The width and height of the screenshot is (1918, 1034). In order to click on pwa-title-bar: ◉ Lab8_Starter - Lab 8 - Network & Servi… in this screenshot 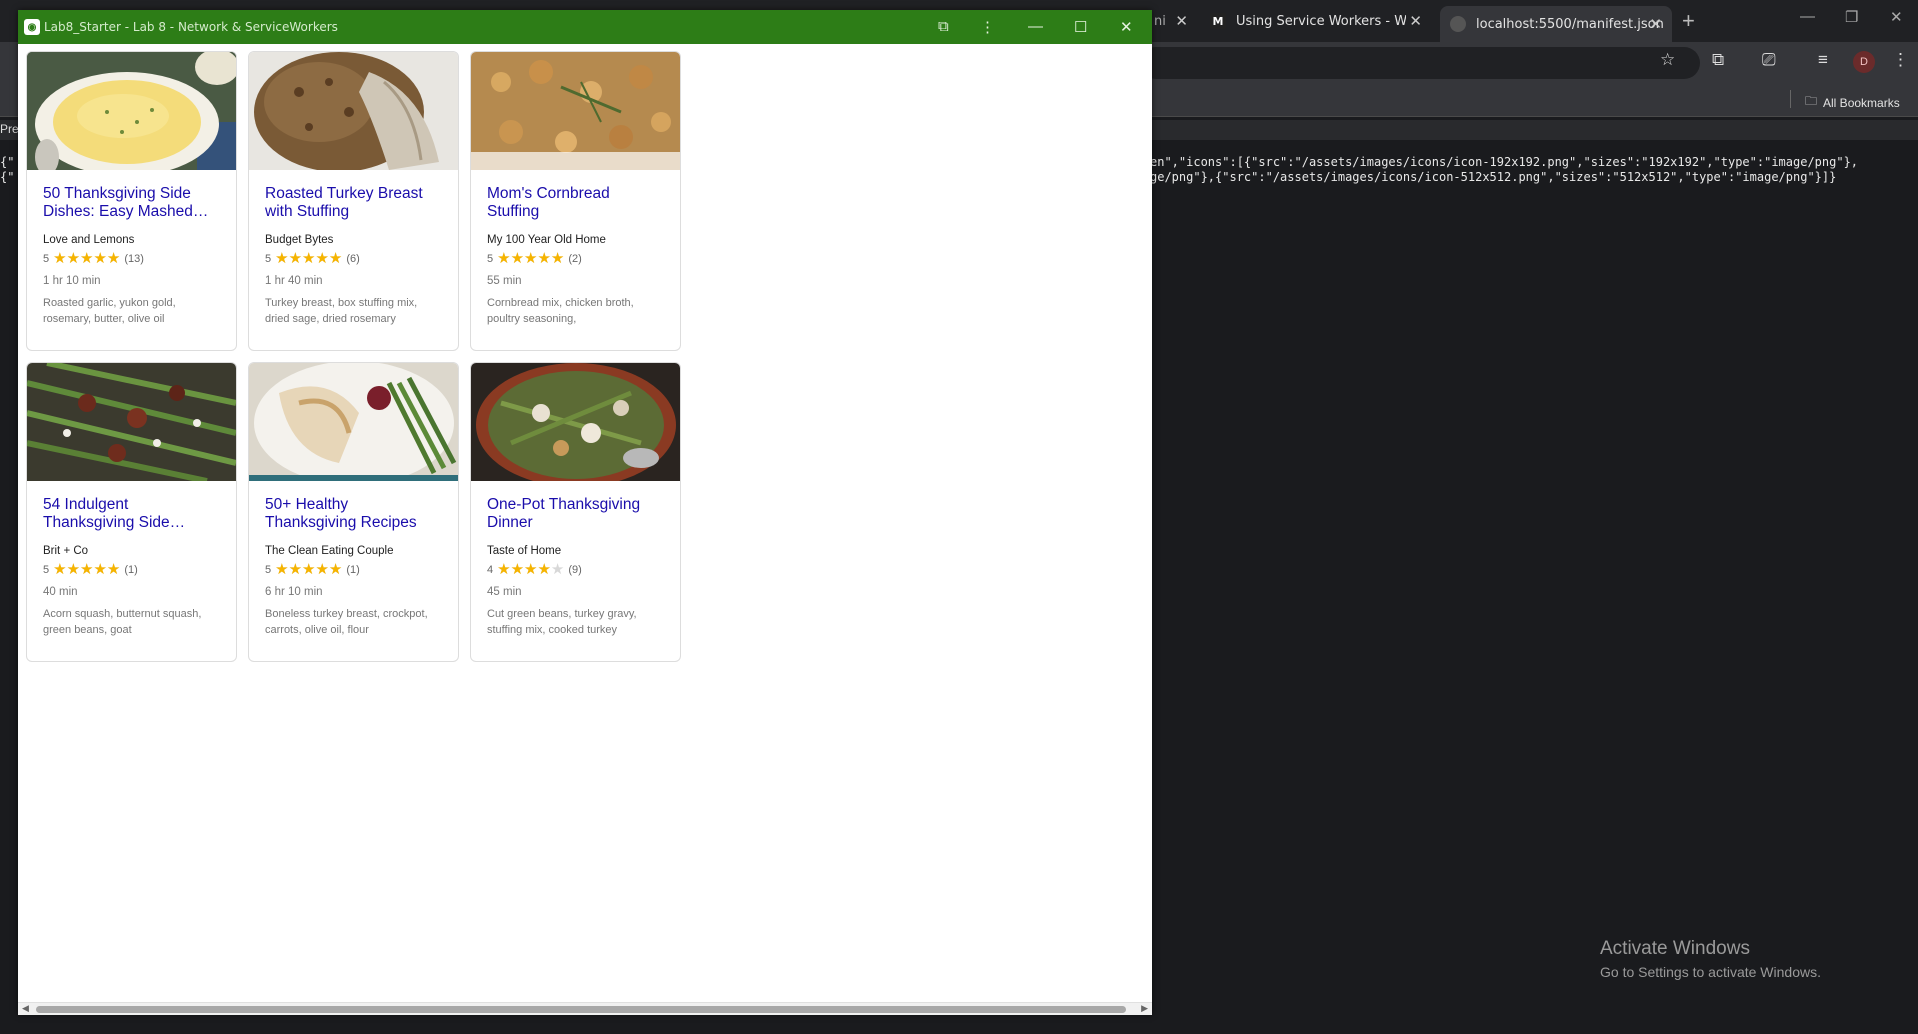, I will do `click(585, 27)`.